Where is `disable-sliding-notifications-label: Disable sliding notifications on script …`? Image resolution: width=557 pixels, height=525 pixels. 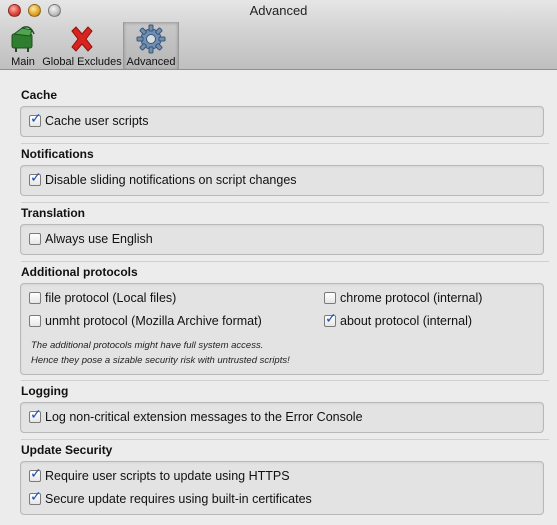 disable-sliding-notifications-label: Disable sliding notifications on script … is located at coordinates (171, 180).